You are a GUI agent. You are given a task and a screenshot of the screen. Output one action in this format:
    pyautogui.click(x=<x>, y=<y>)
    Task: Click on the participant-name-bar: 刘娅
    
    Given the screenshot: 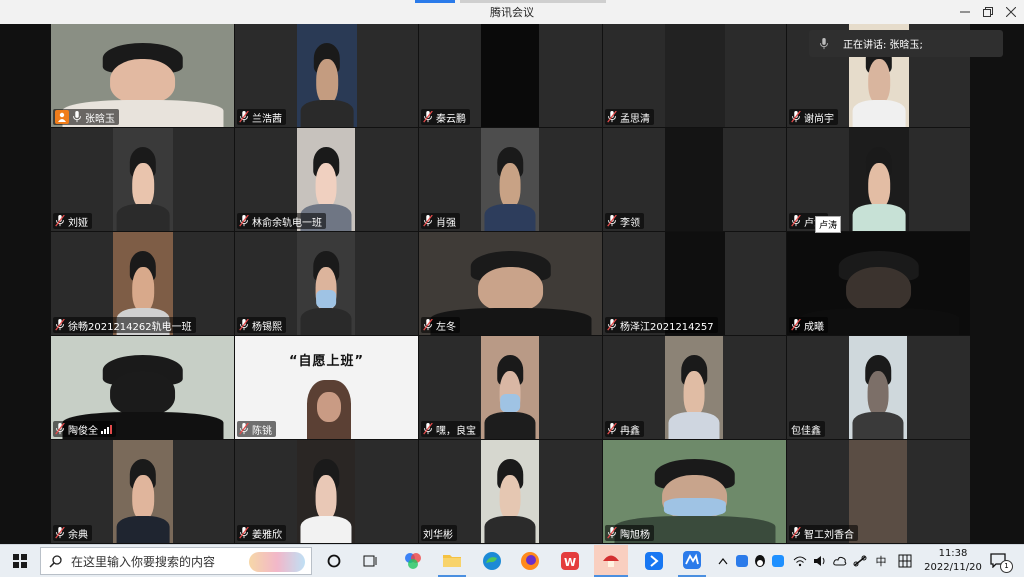 What is the action you would take?
    pyautogui.click(x=72, y=221)
    